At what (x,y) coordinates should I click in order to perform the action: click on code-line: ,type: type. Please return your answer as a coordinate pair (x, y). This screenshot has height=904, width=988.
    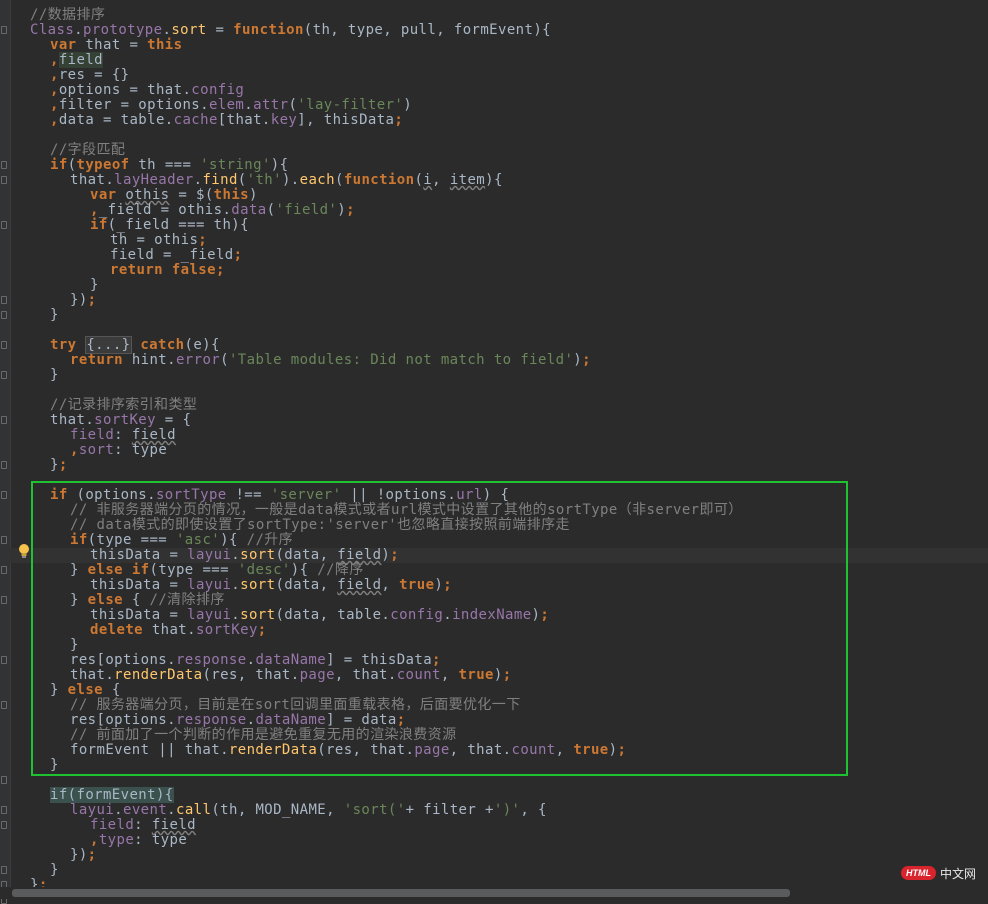
    Looking at the image, I should click on (108, 840).